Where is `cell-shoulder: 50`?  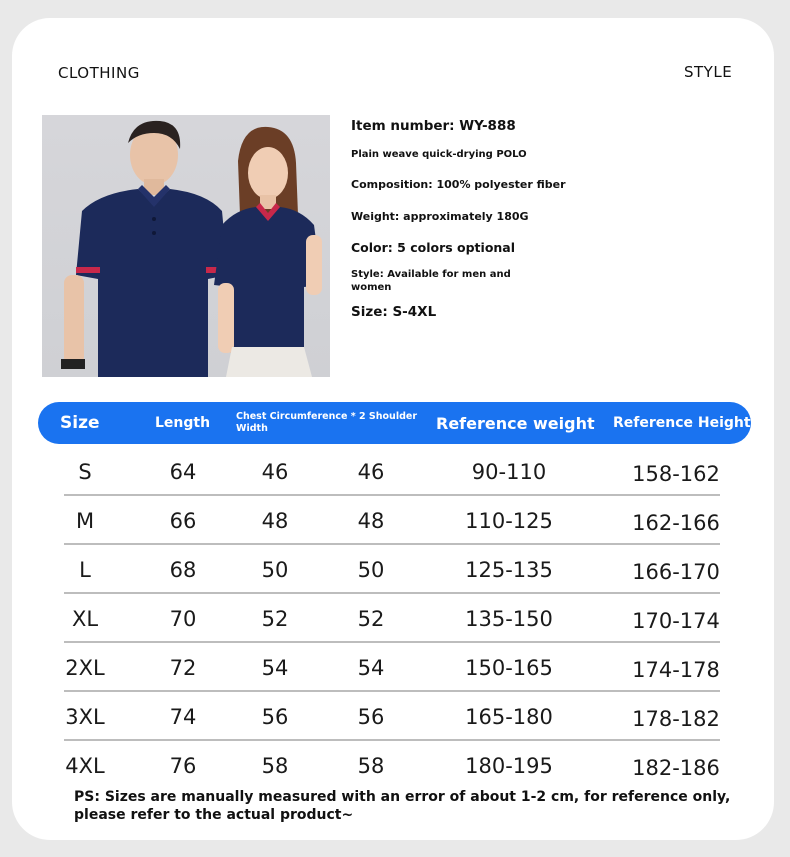
cell-shoulder: 50 is located at coordinates (371, 570).